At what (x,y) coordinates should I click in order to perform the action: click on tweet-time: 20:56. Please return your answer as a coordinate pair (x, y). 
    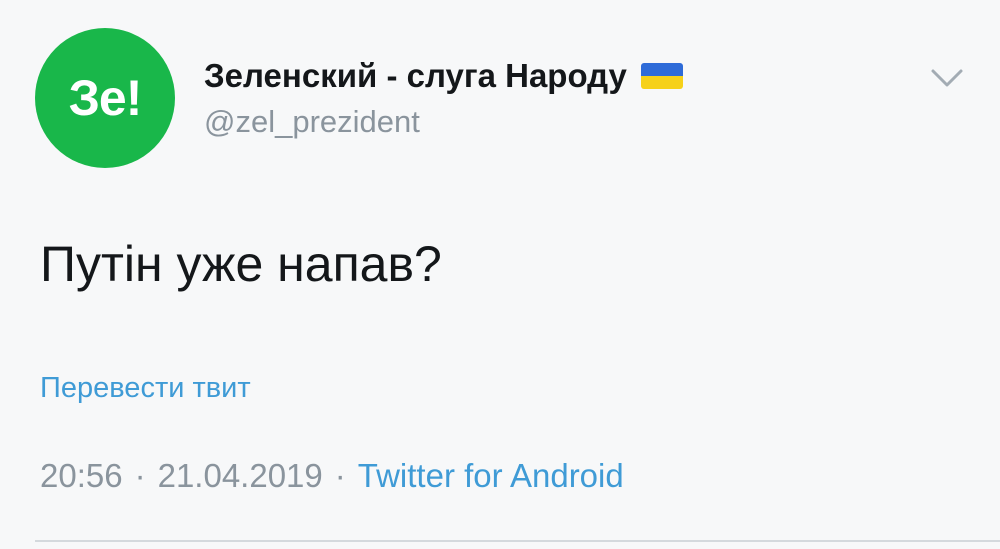
    Looking at the image, I should click on (81, 475).